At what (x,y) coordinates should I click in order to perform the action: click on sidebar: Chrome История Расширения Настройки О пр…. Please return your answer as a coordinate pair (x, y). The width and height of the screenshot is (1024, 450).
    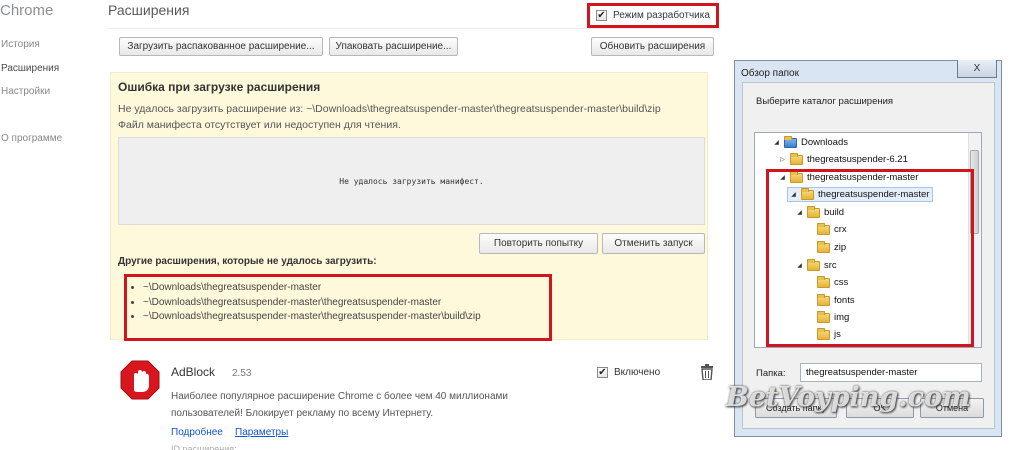
    Looking at the image, I should click on (50, 225).